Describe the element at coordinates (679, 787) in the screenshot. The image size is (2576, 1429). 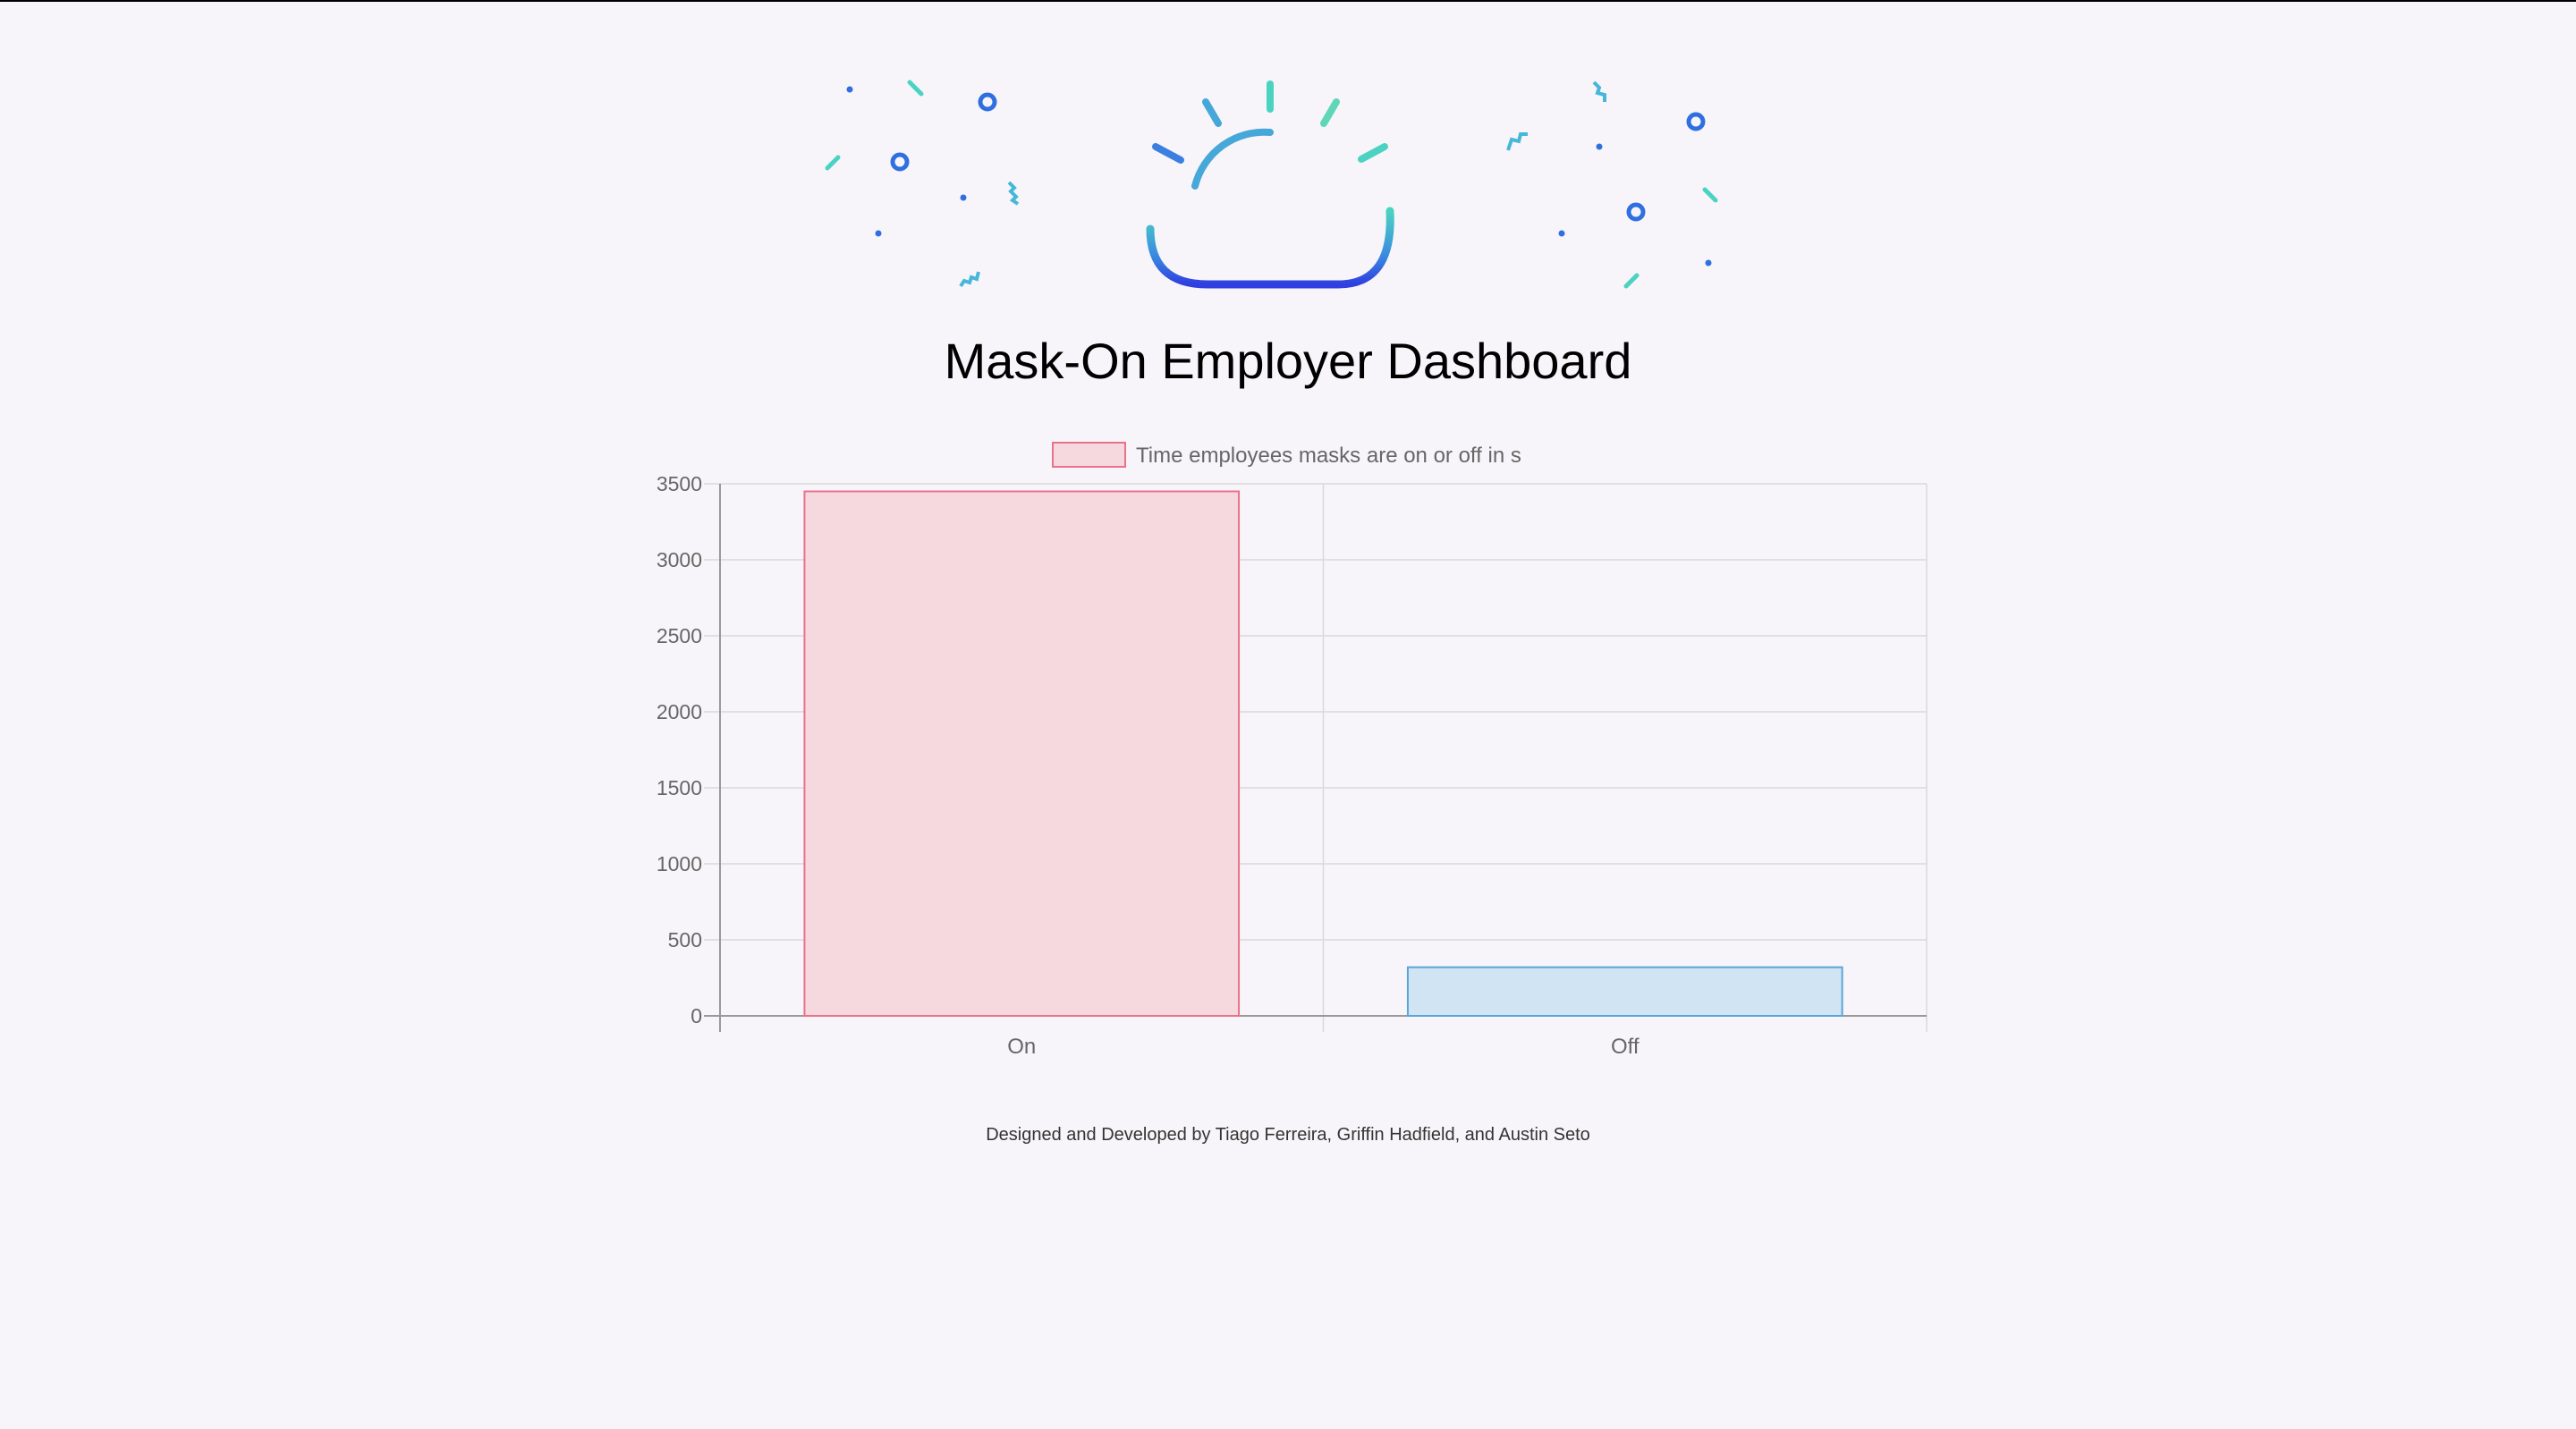
I see `y-tick-label: 1500` at that location.